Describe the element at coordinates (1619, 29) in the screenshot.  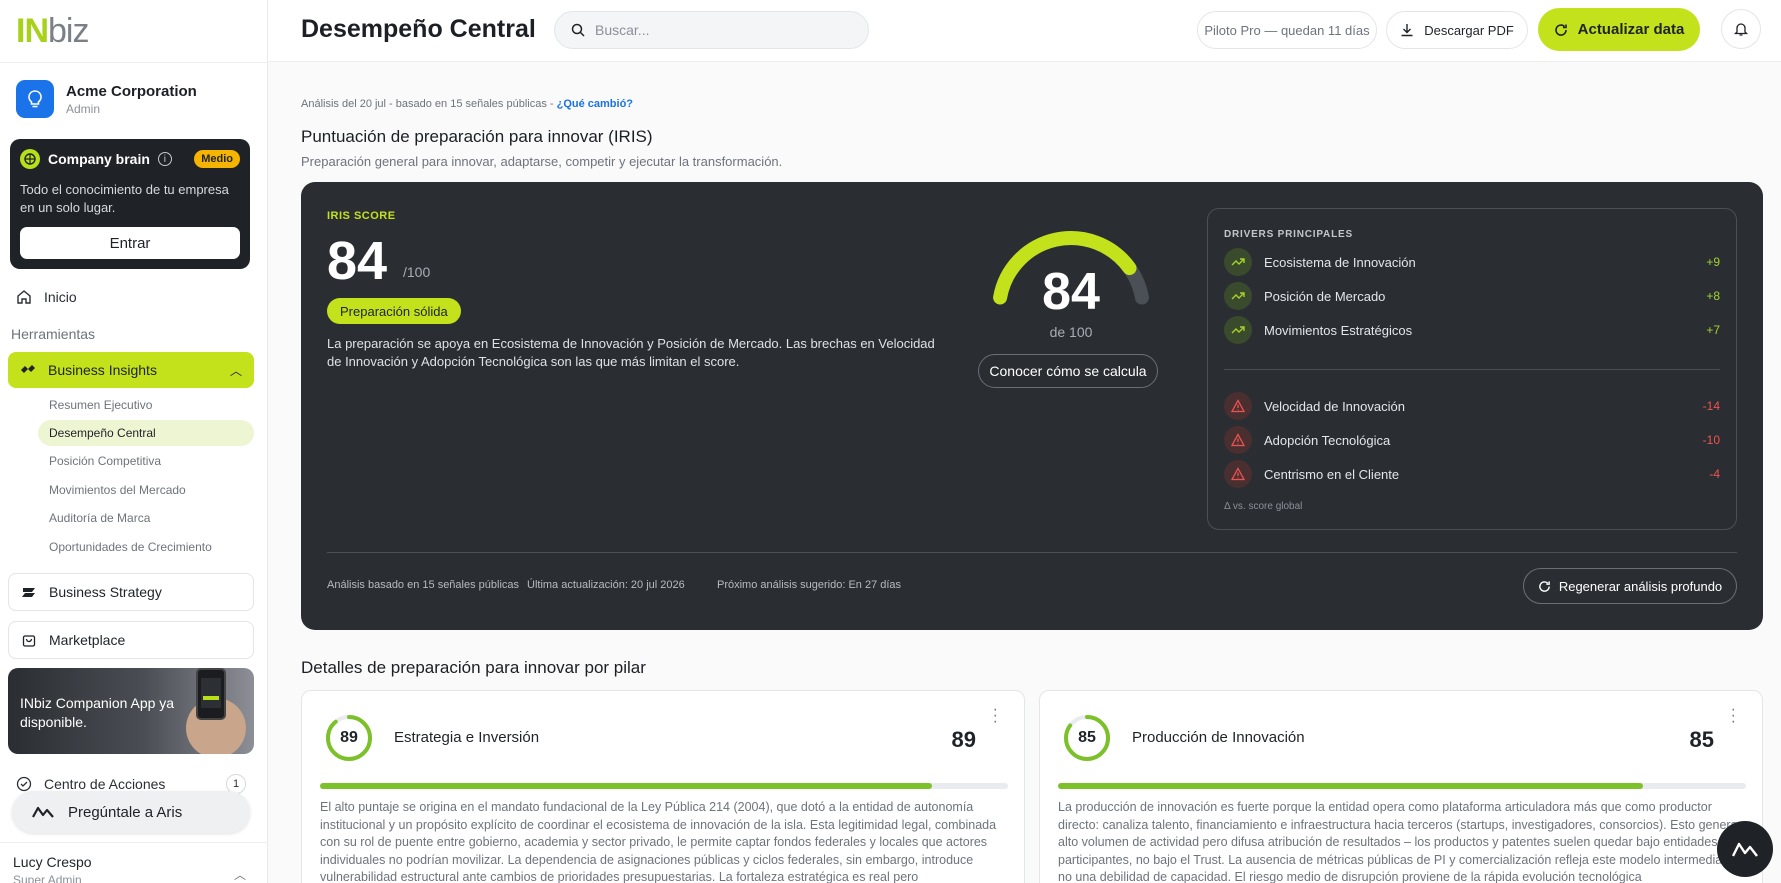
I see `update-data-button: Actualizar data` at that location.